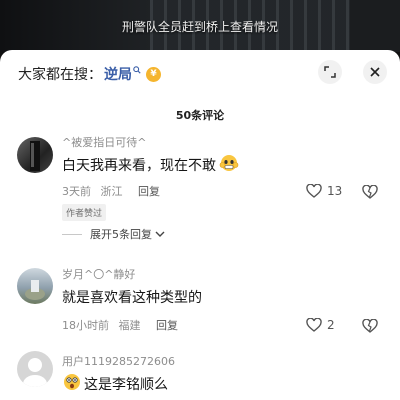 The width and height of the screenshot is (400, 400). I want to click on comment-author: 用户1119285272606, so click(118, 361).